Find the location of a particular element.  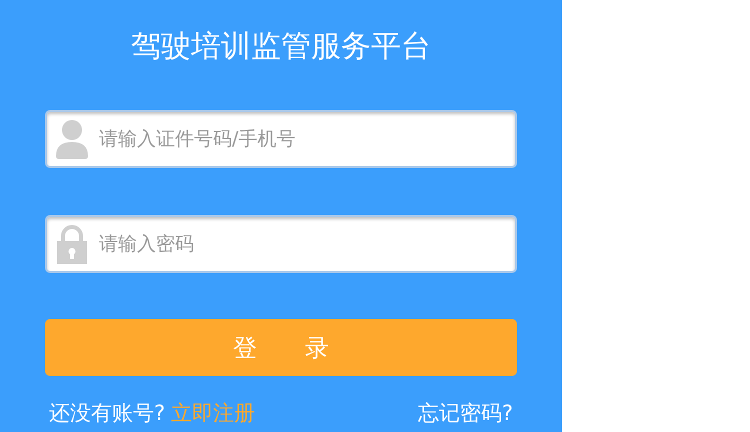

app-title: 驾驶培训监管服务平台 is located at coordinates (281, 47).